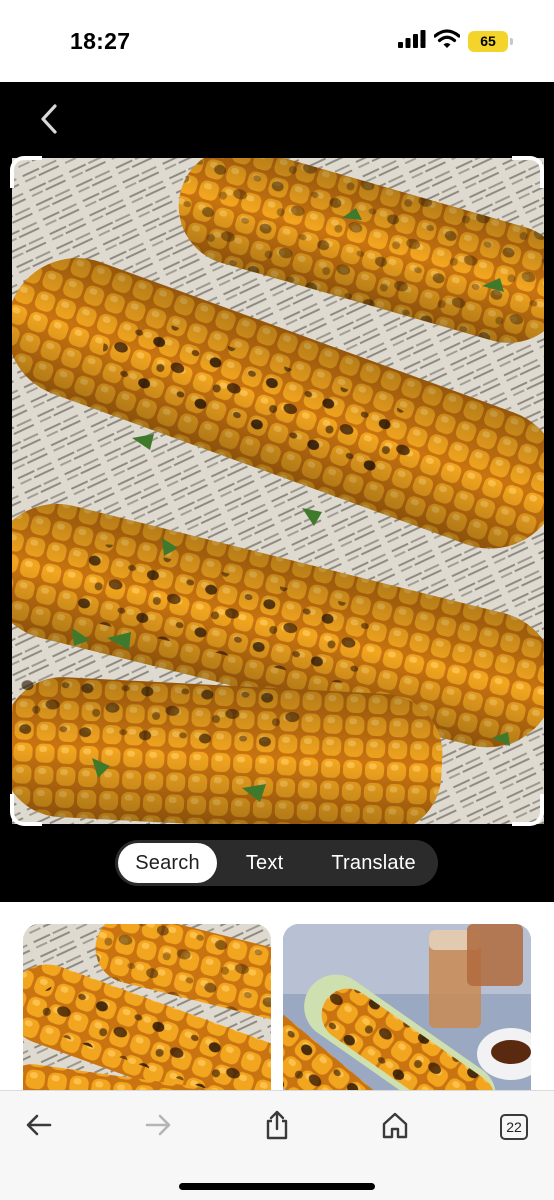 The image size is (554, 1200). I want to click on share-button, so click(277, 1127).